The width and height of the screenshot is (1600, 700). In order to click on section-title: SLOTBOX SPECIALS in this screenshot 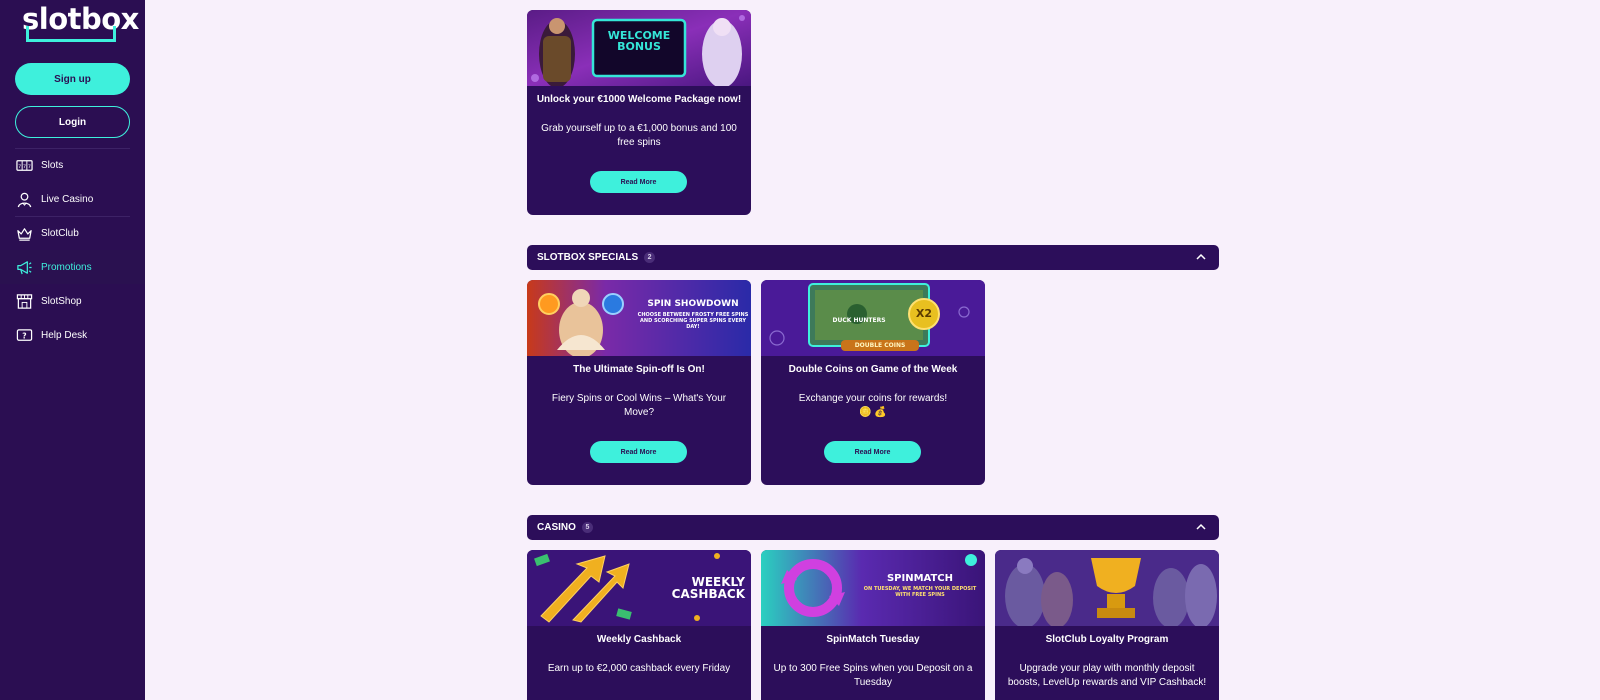, I will do `click(588, 257)`.